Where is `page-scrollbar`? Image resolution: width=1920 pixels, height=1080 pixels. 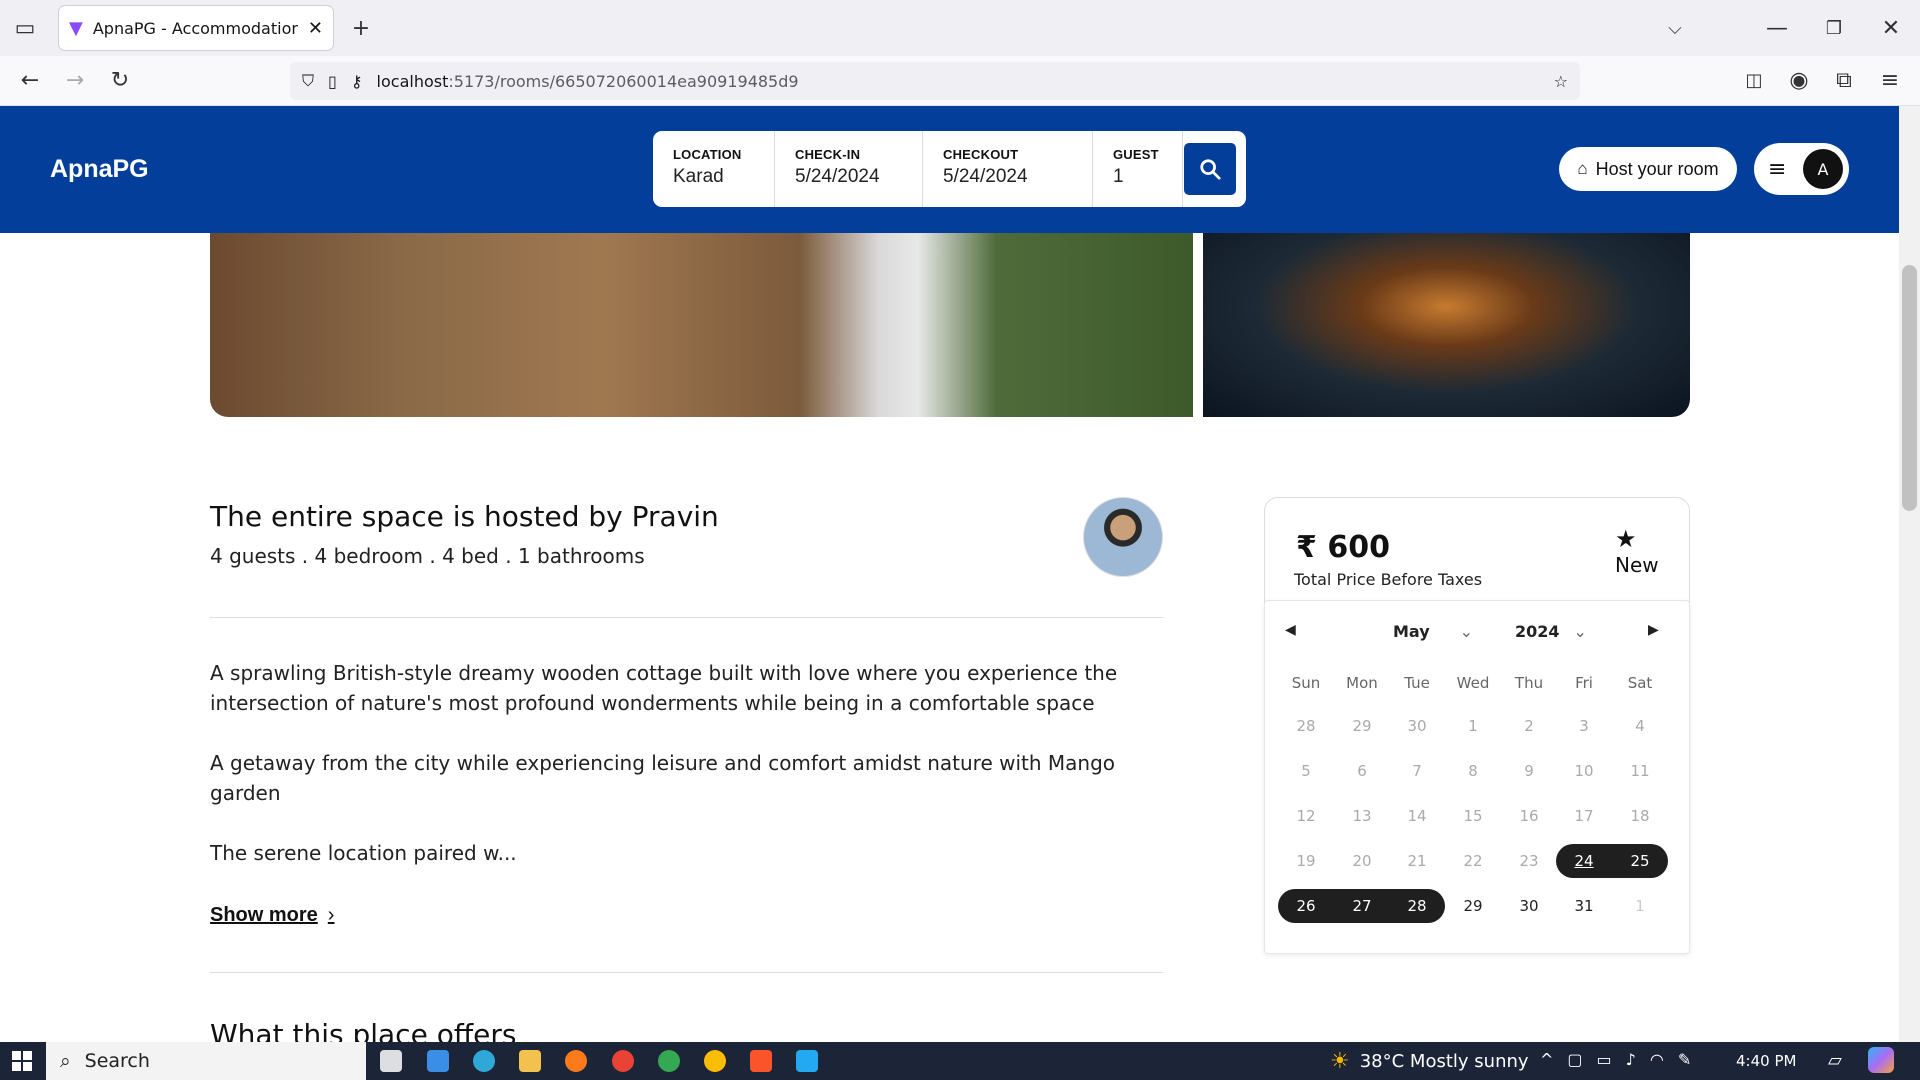 page-scrollbar is located at coordinates (1909, 574).